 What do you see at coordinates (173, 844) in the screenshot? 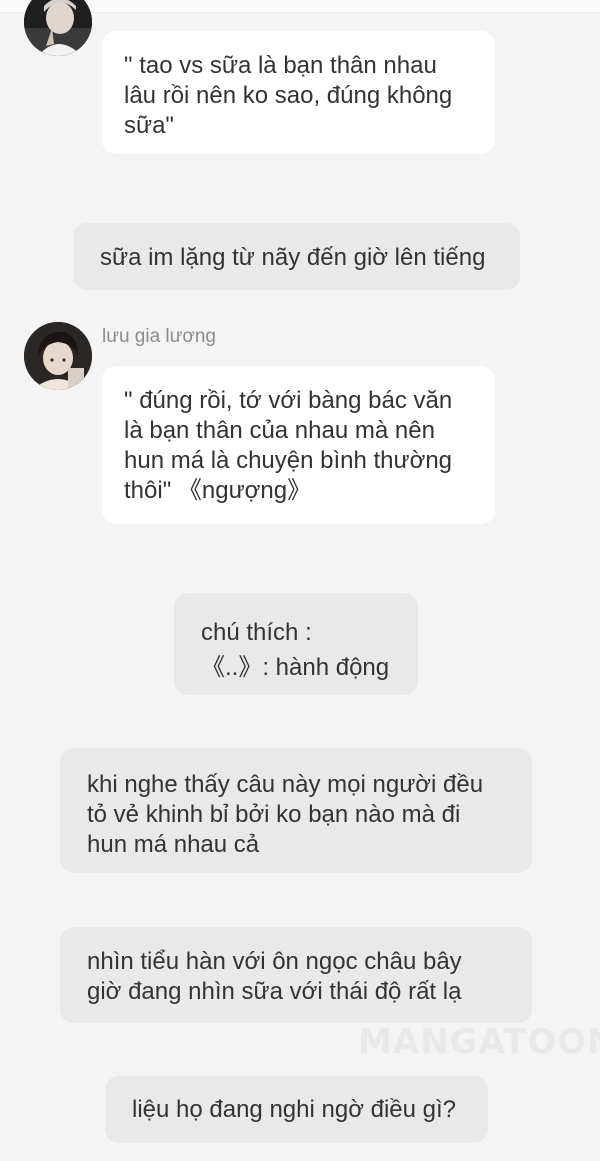
I see `narration-text-line: hun má nhau cả` at bounding box center [173, 844].